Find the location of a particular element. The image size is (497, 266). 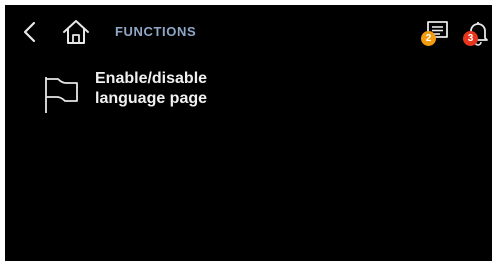

home-icon is located at coordinates (76, 32).